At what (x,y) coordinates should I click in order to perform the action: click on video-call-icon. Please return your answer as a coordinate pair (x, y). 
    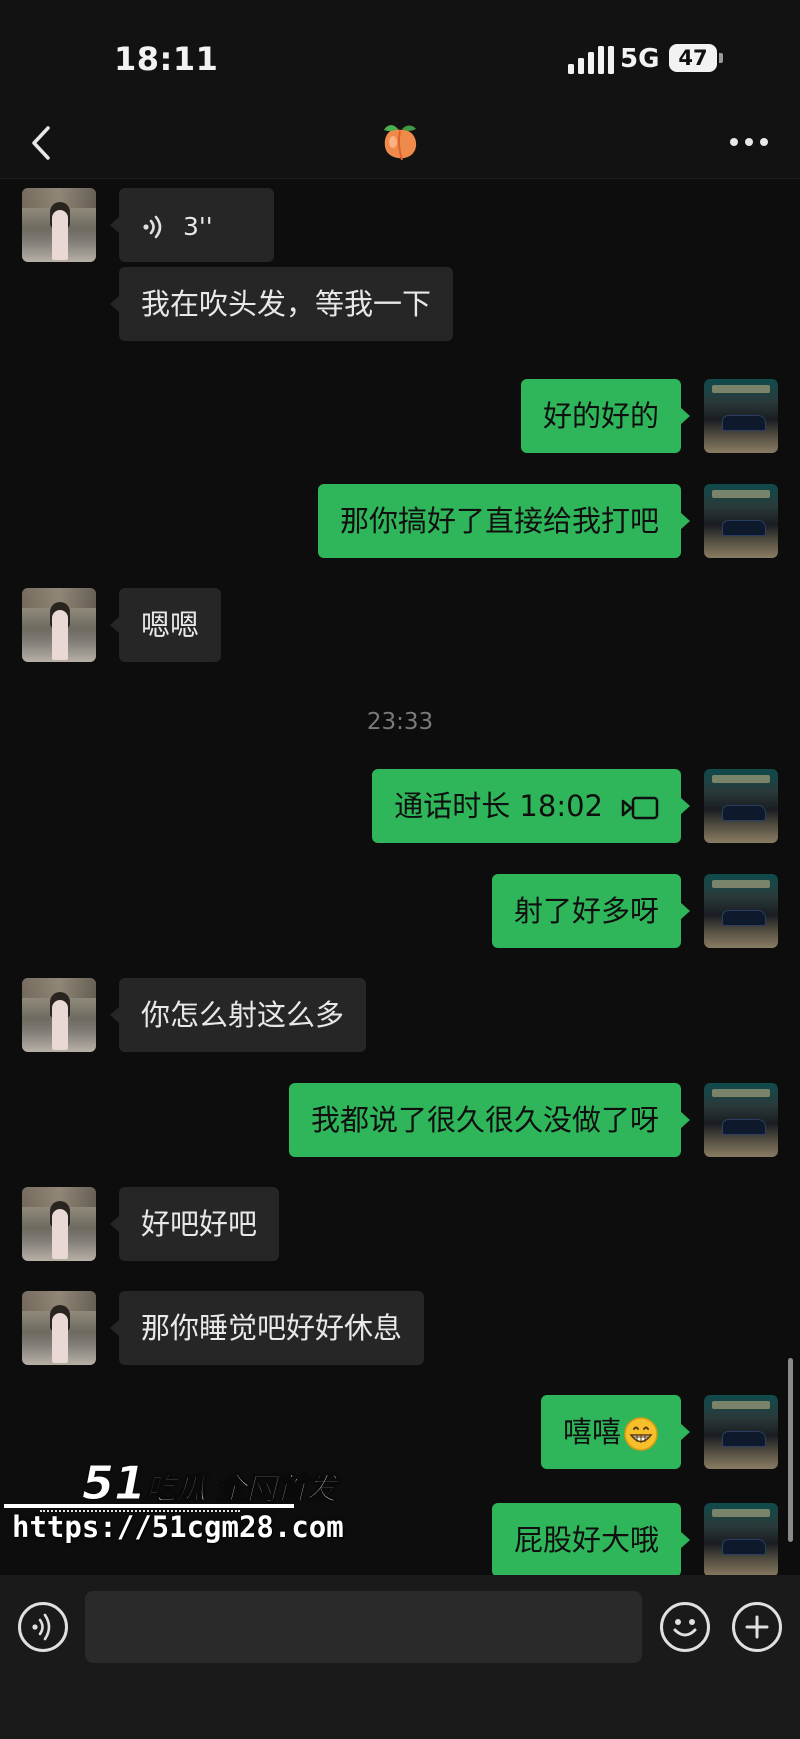
    Looking at the image, I should click on (640, 808).